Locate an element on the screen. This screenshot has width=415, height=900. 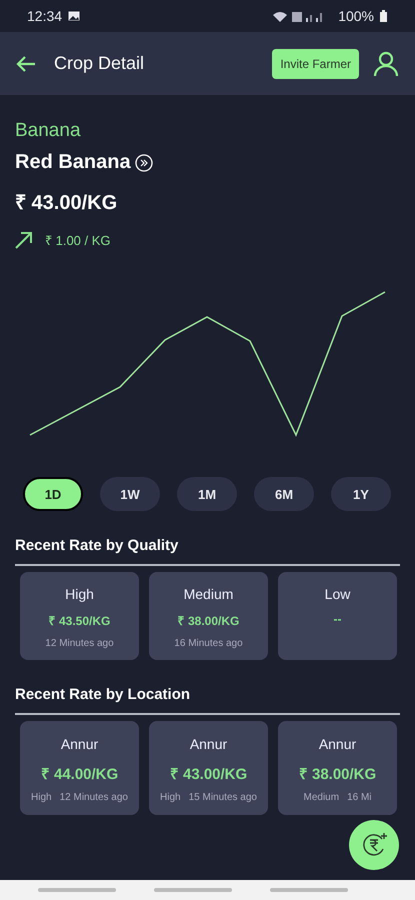
back-icon is located at coordinates (26, 64).